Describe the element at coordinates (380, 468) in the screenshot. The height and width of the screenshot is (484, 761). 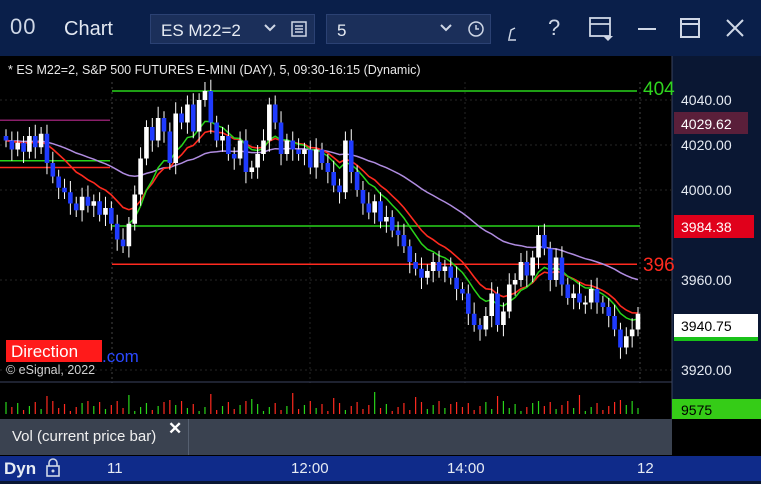
I see `time-axis: Dyn 11 12:00 14:00 12` at that location.